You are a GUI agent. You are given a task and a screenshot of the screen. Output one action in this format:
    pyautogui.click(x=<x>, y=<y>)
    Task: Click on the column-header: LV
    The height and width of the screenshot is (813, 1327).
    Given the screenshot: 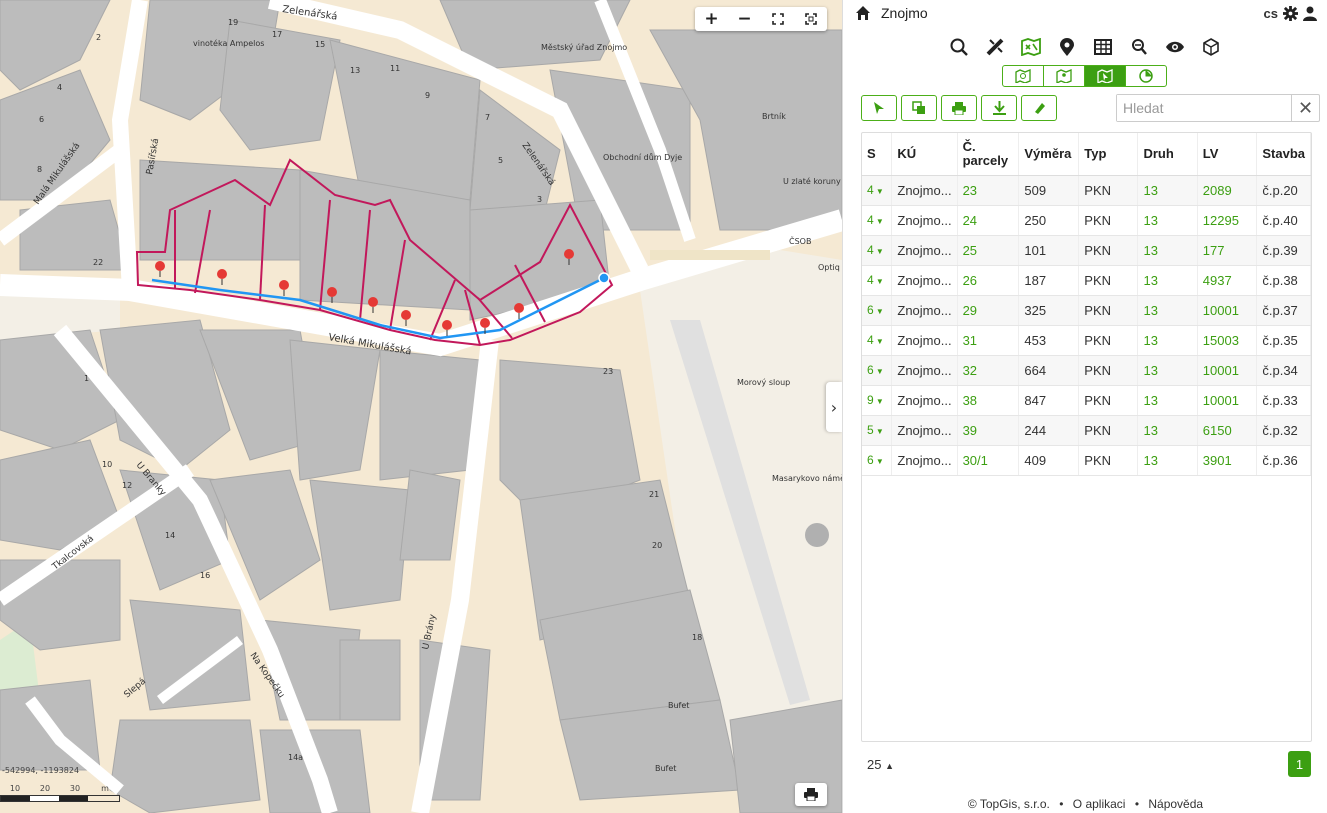 What is the action you would take?
    pyautogui.click(x=1227, y=154)
    